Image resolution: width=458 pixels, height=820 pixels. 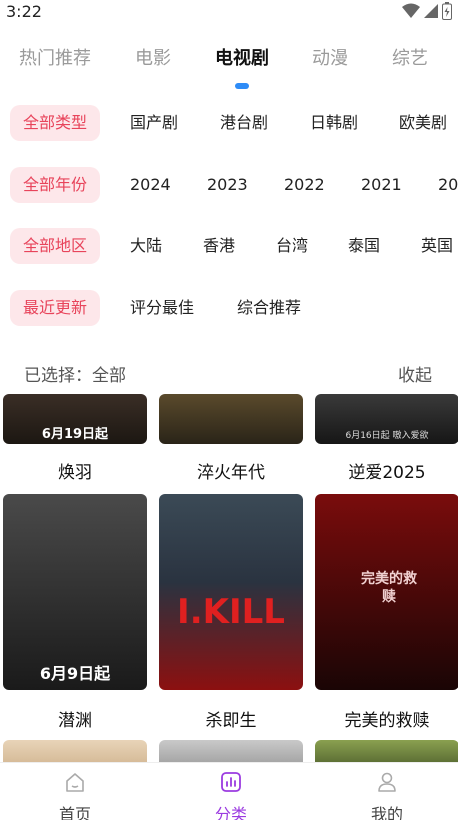 I want to click on filter-year-2024: 2024, so click(x=150, y=185).